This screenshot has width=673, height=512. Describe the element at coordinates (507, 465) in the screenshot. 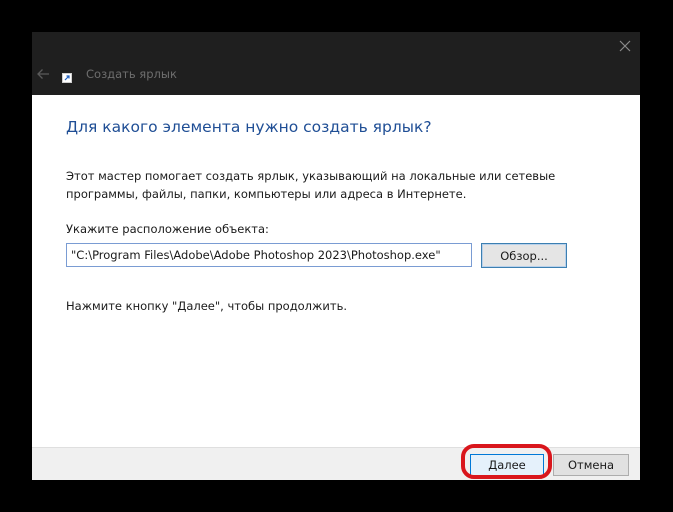

I see `next-button: Далее` at that location.